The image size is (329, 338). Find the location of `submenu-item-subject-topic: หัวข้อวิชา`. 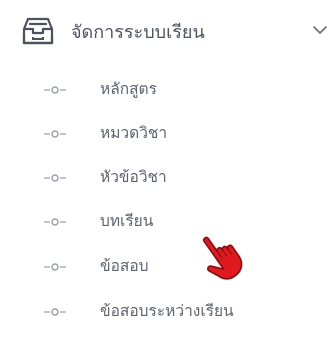

submenu-item-subject-topic: หัวข้อวิชา is located at coordinates (164, 177).